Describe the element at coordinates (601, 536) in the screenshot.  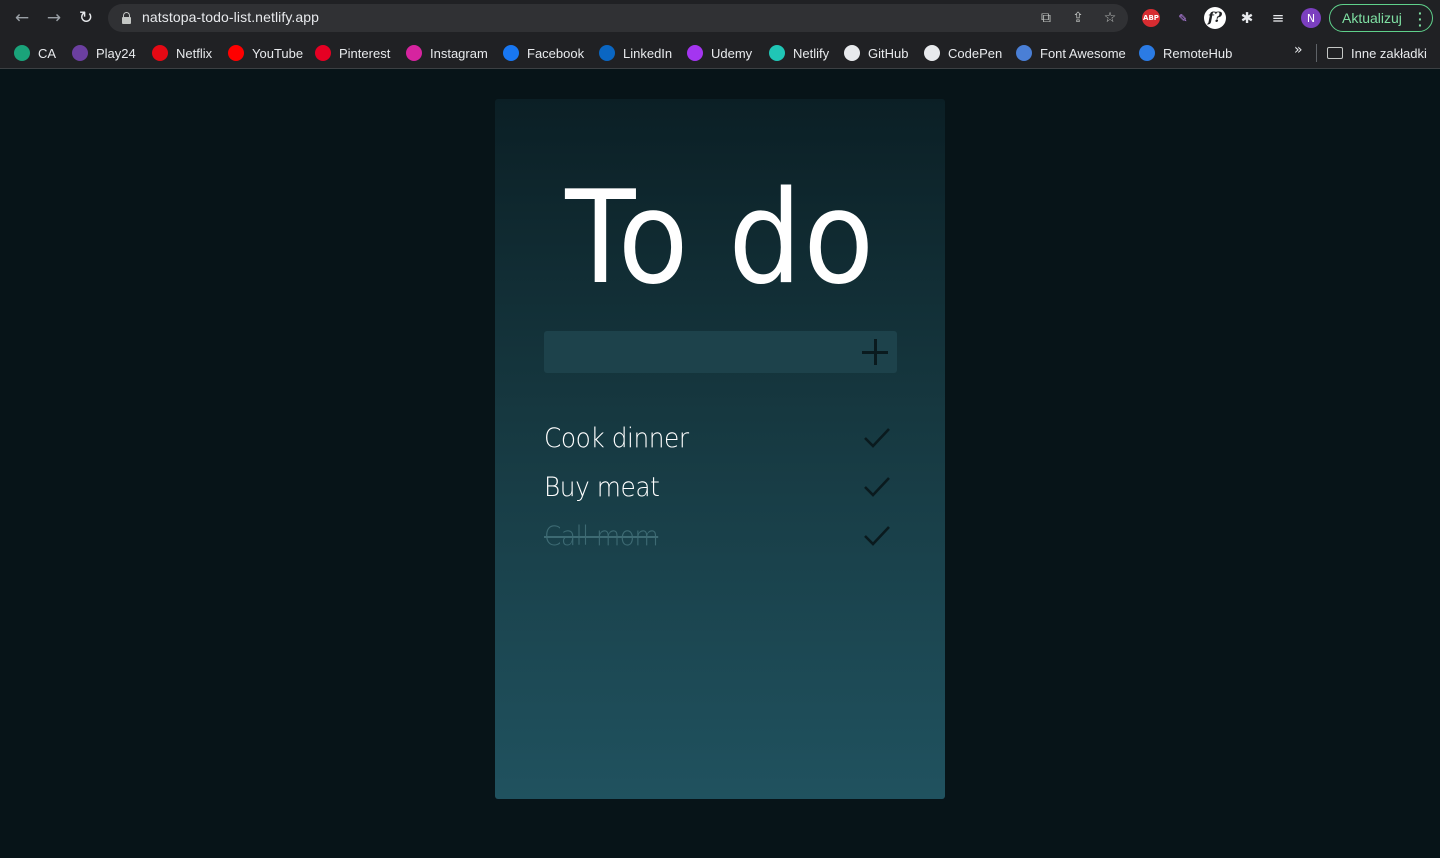
I see `todo-text: Call mom` at that location.